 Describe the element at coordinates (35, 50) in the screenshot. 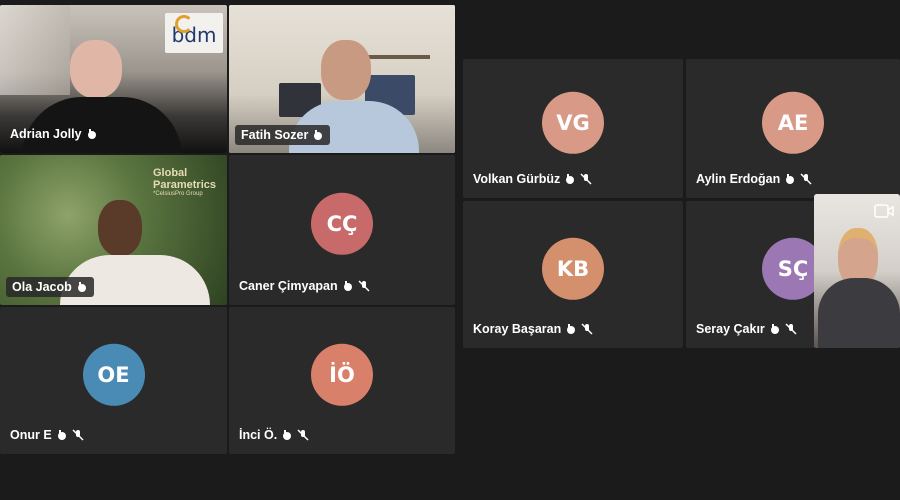

I see `window-light` at that location.